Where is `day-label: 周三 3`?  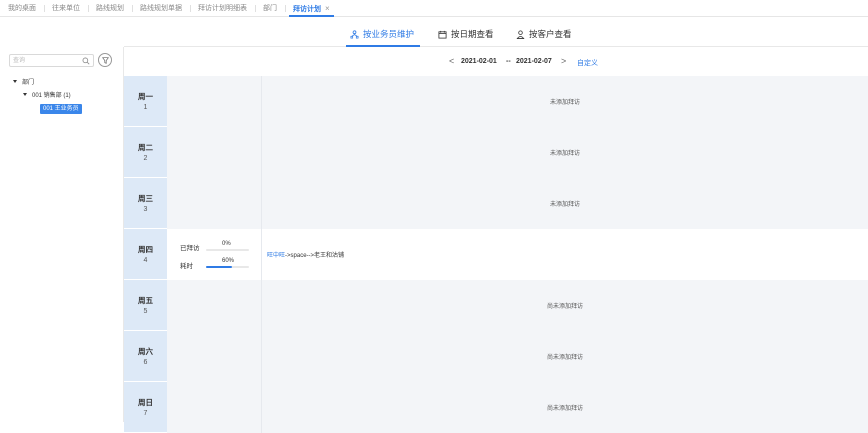 day-label: 周三 3 is located at coordinates (145, 203).